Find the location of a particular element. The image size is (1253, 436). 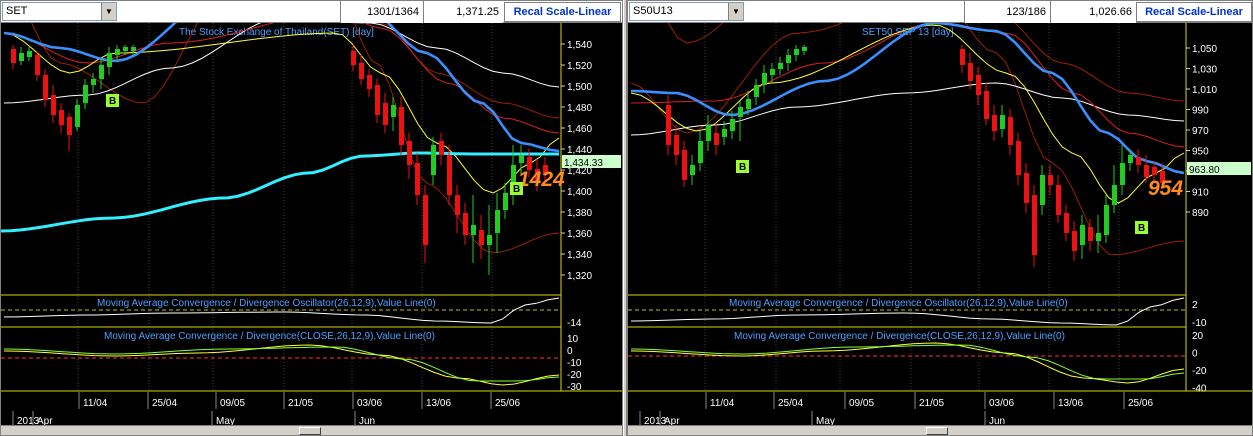

price-tag: 963.80 is located at coordinates (1204, 170).